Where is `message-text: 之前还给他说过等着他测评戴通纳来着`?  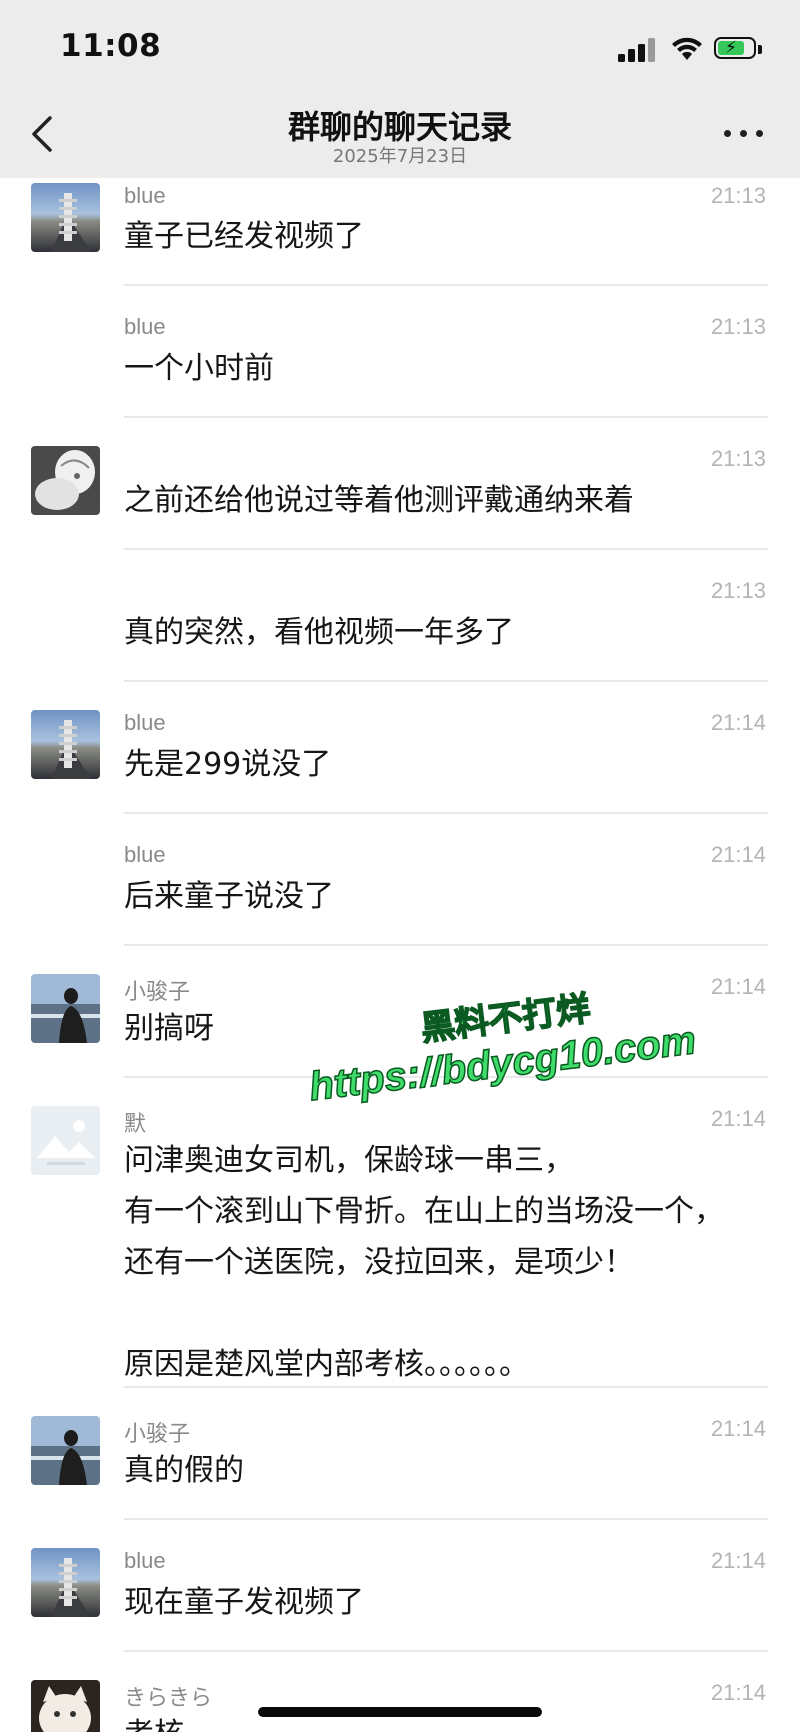 message-text: 之前还给他说过等着他测评戴通纳来着 is located at coordinates (379, 500).